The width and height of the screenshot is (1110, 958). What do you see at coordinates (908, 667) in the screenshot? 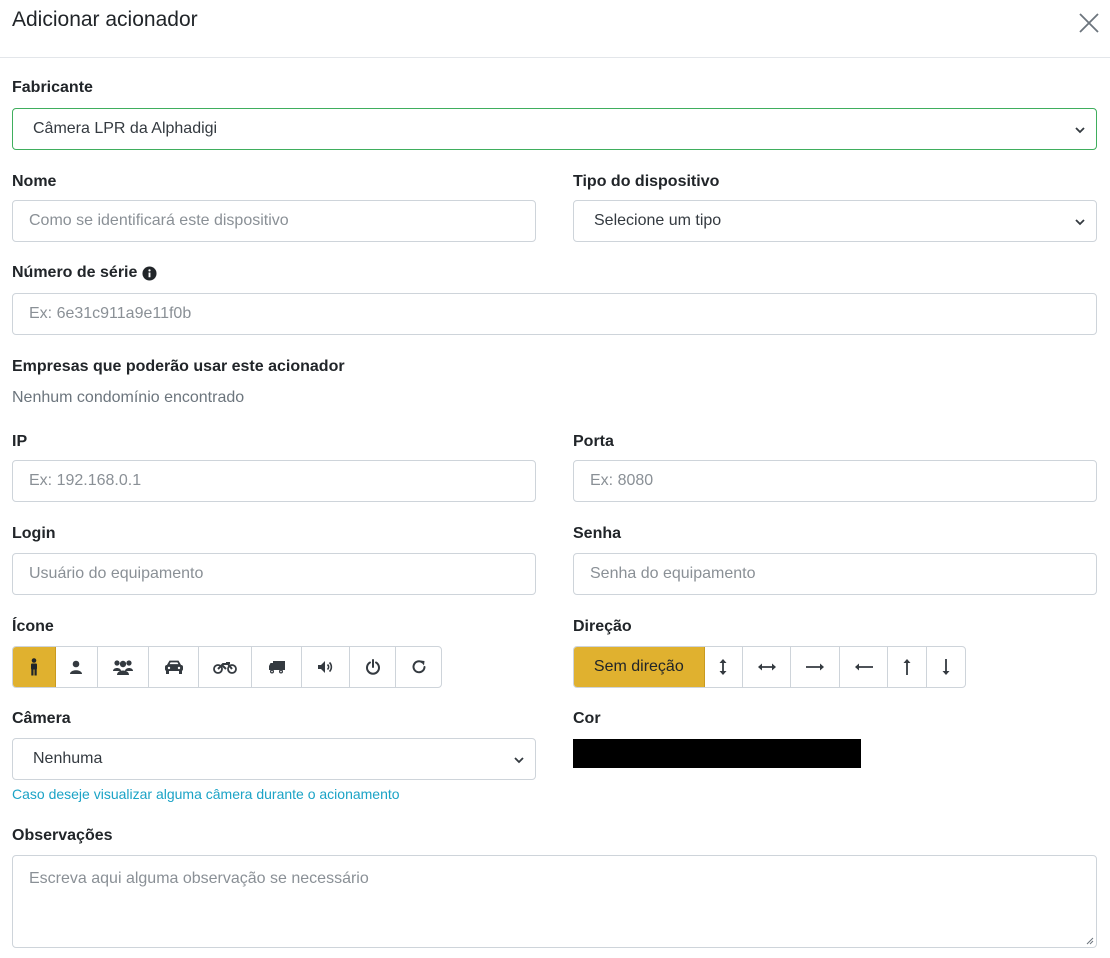
I see `arrow-up-icon` at bounding box center [908, 667].